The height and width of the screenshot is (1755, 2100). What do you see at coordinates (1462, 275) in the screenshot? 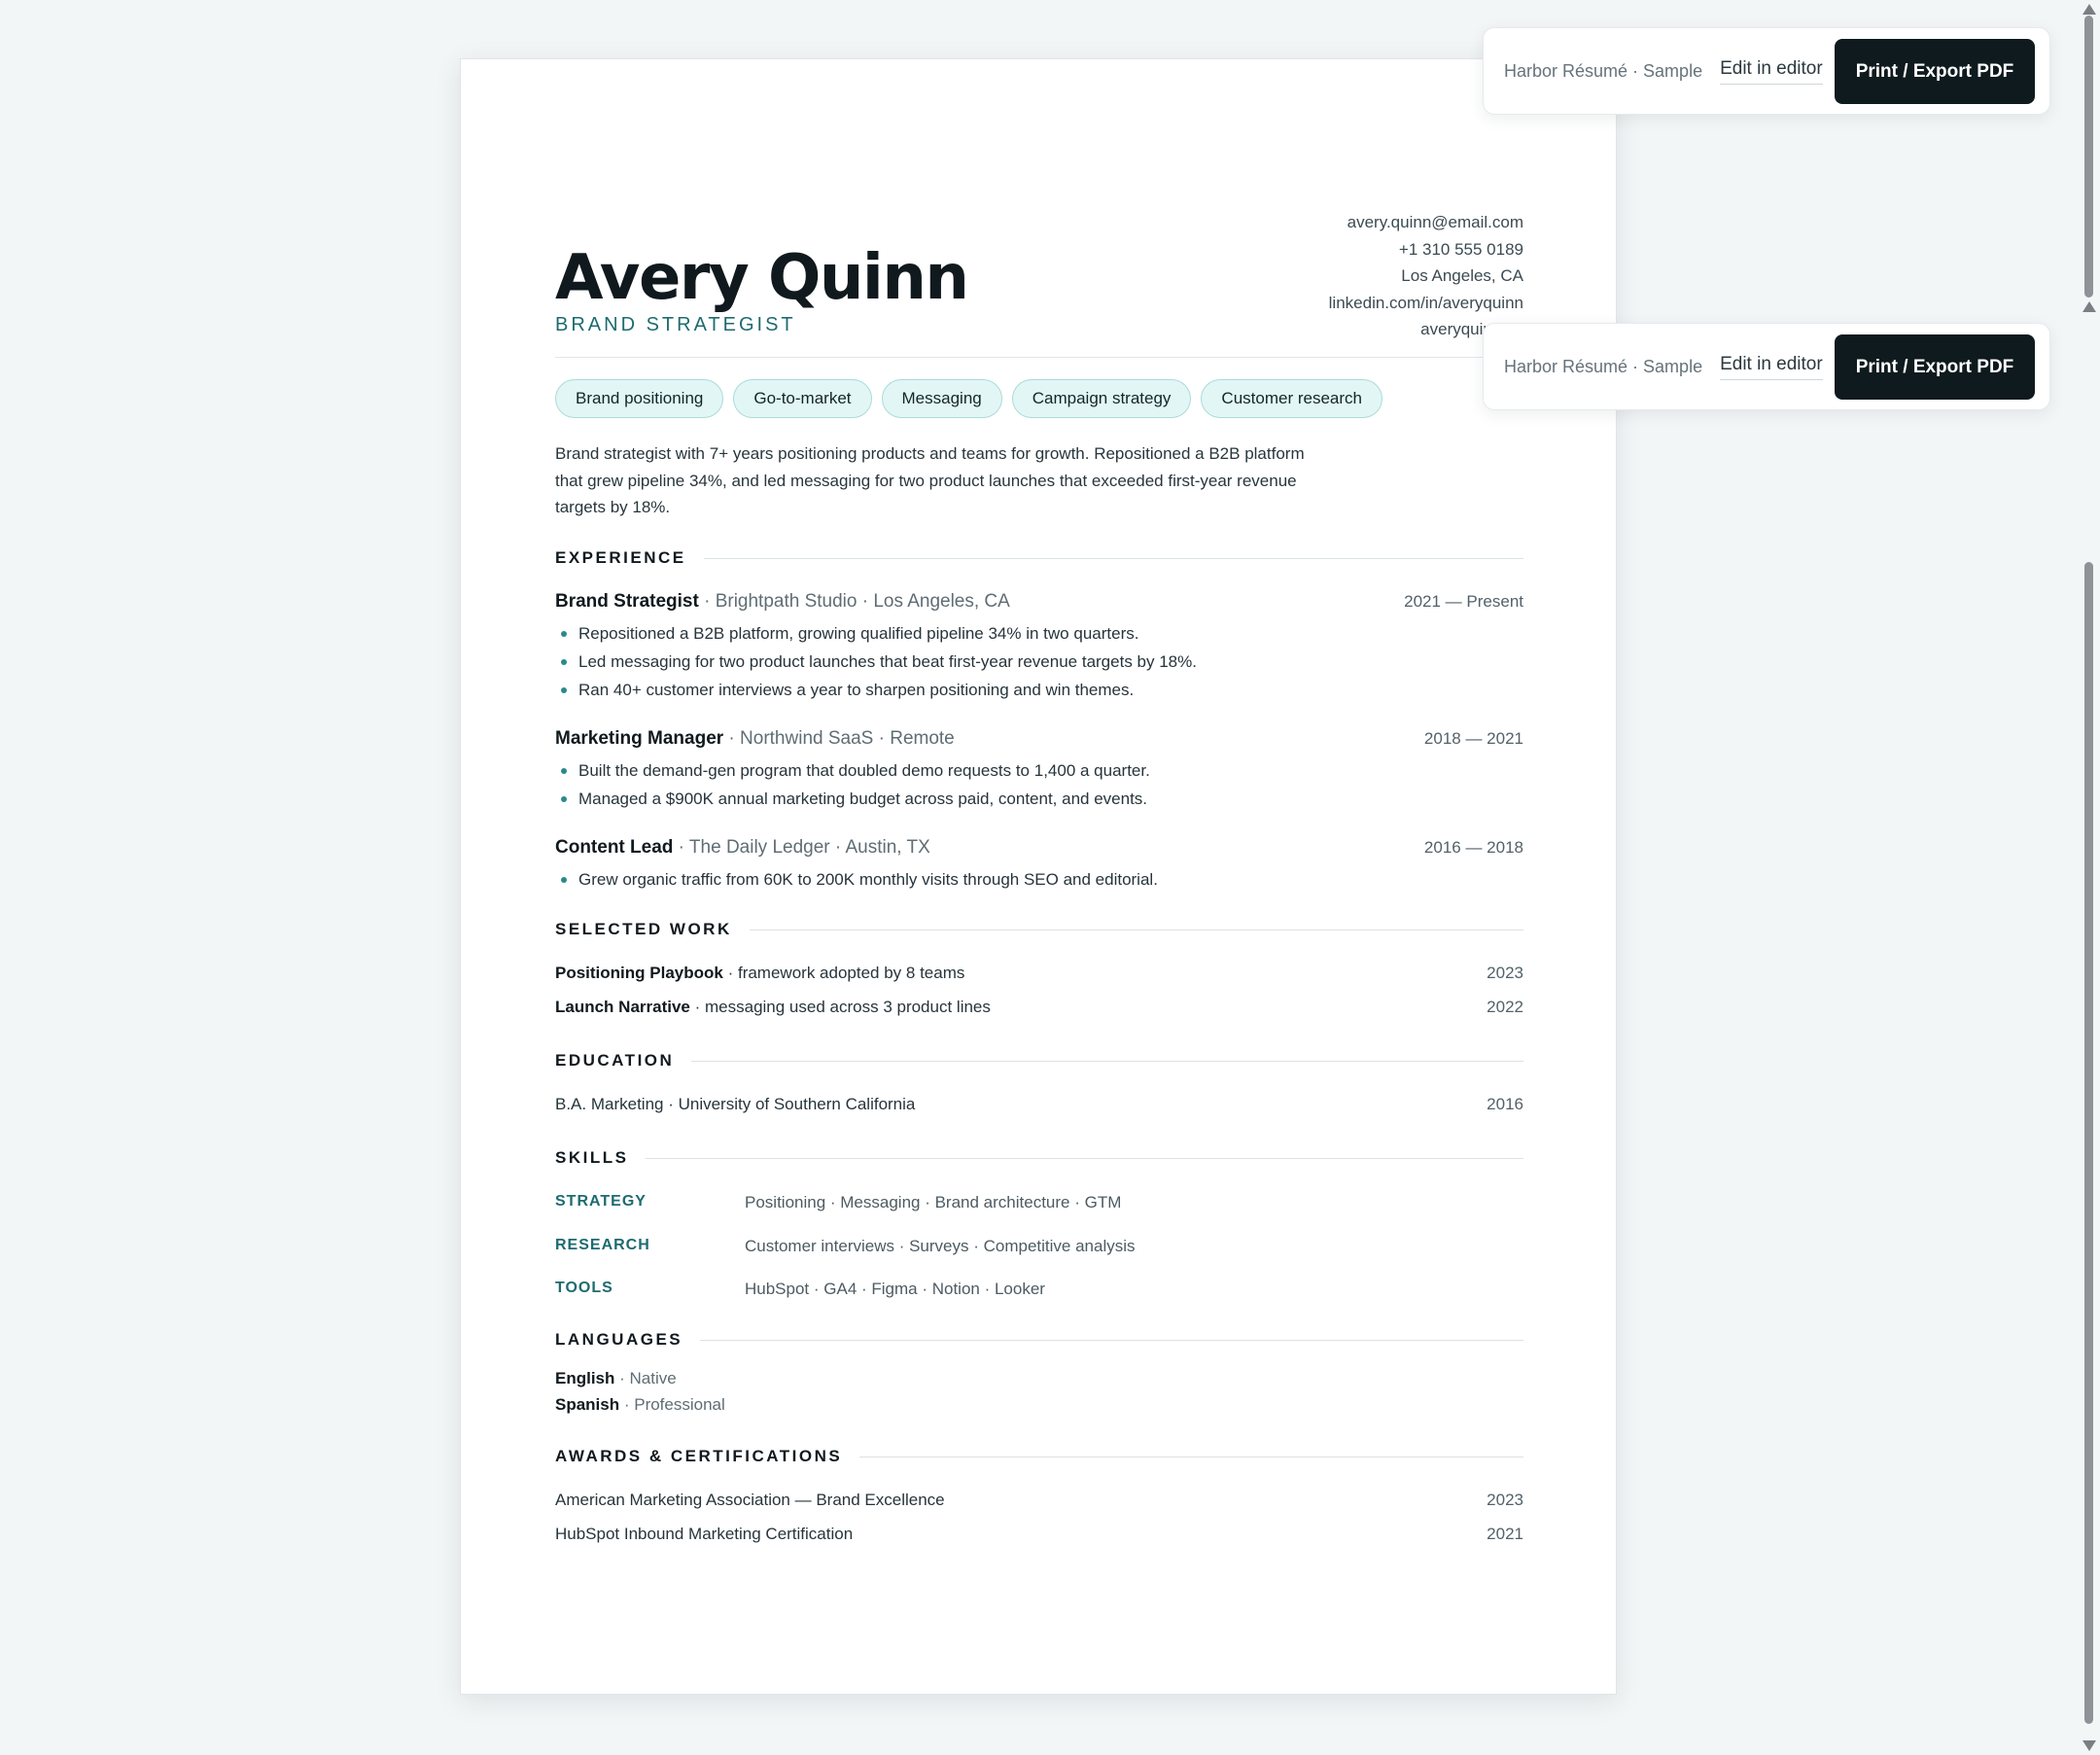
I see `contact-location: Los Angeles, CA` at bounding box center [1462, 275].